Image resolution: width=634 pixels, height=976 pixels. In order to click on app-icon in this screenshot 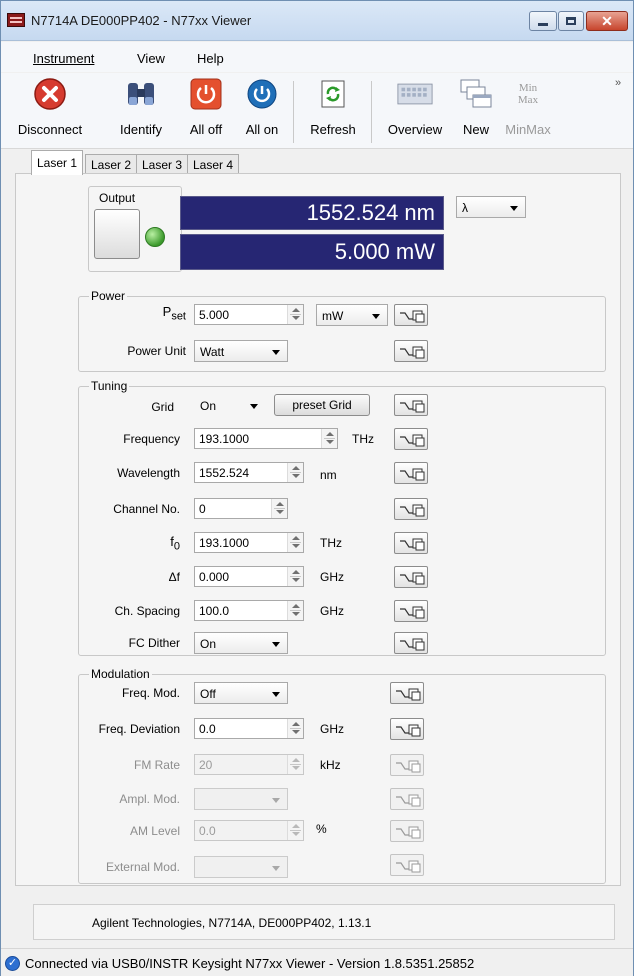, I will do `click(16, 20)`.